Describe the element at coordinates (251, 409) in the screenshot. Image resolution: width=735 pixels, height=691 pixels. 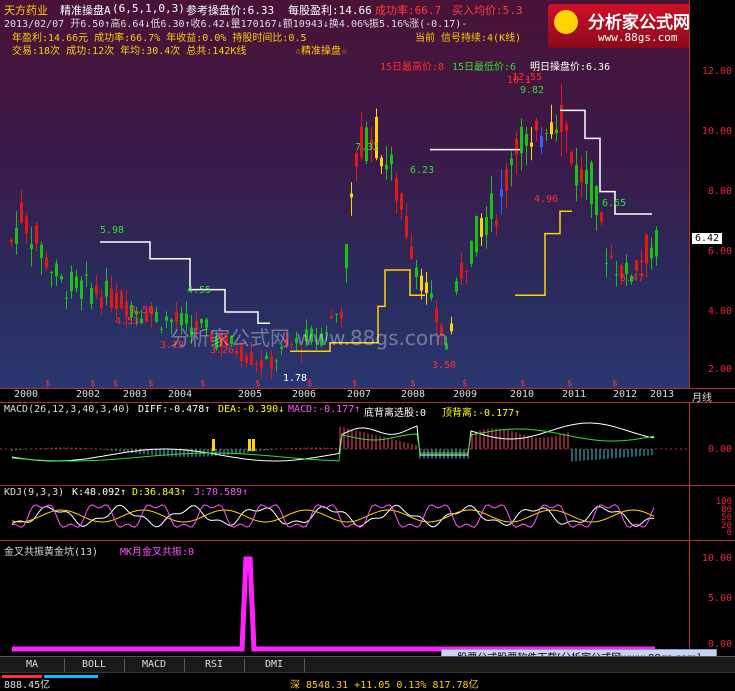
I see `macd-dea: DEA:-0.390↓` at that location.